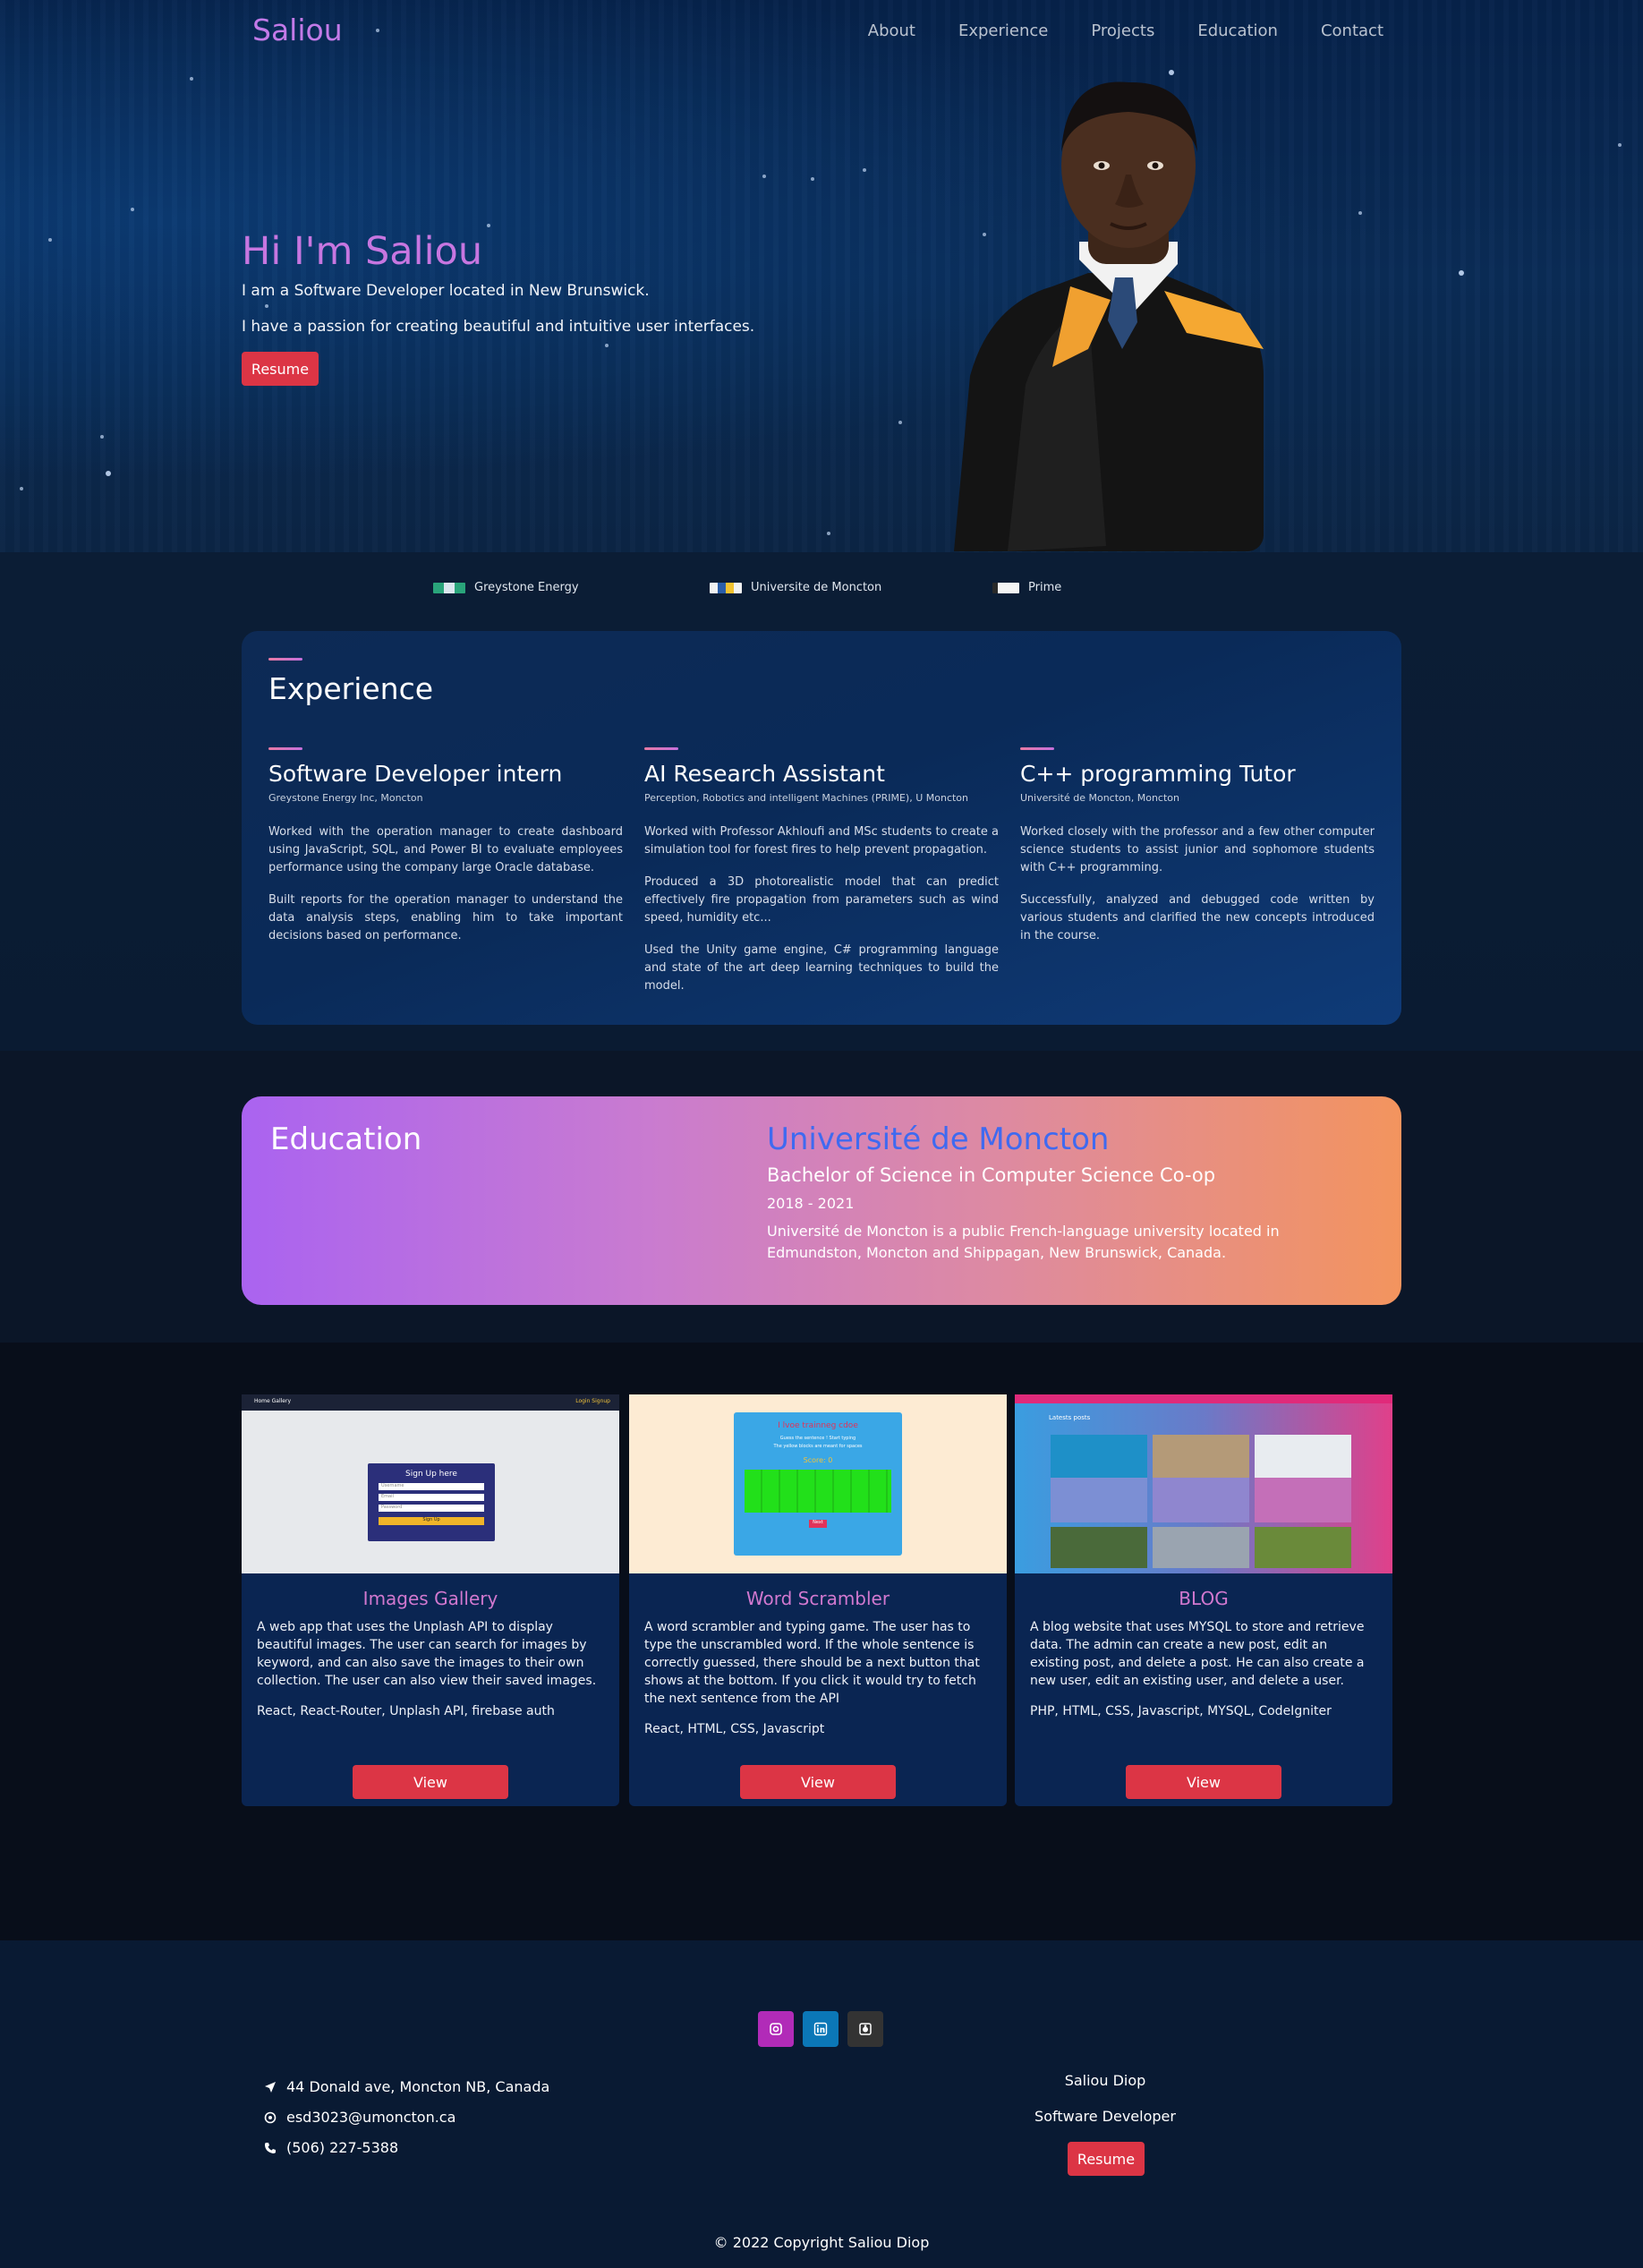 The height and width of the screenshot is (2268, 1643). What do you see at coordinates (285, 660) in the screenshot?
I see `heading-accent-bar` at bounding box center [285, 660].